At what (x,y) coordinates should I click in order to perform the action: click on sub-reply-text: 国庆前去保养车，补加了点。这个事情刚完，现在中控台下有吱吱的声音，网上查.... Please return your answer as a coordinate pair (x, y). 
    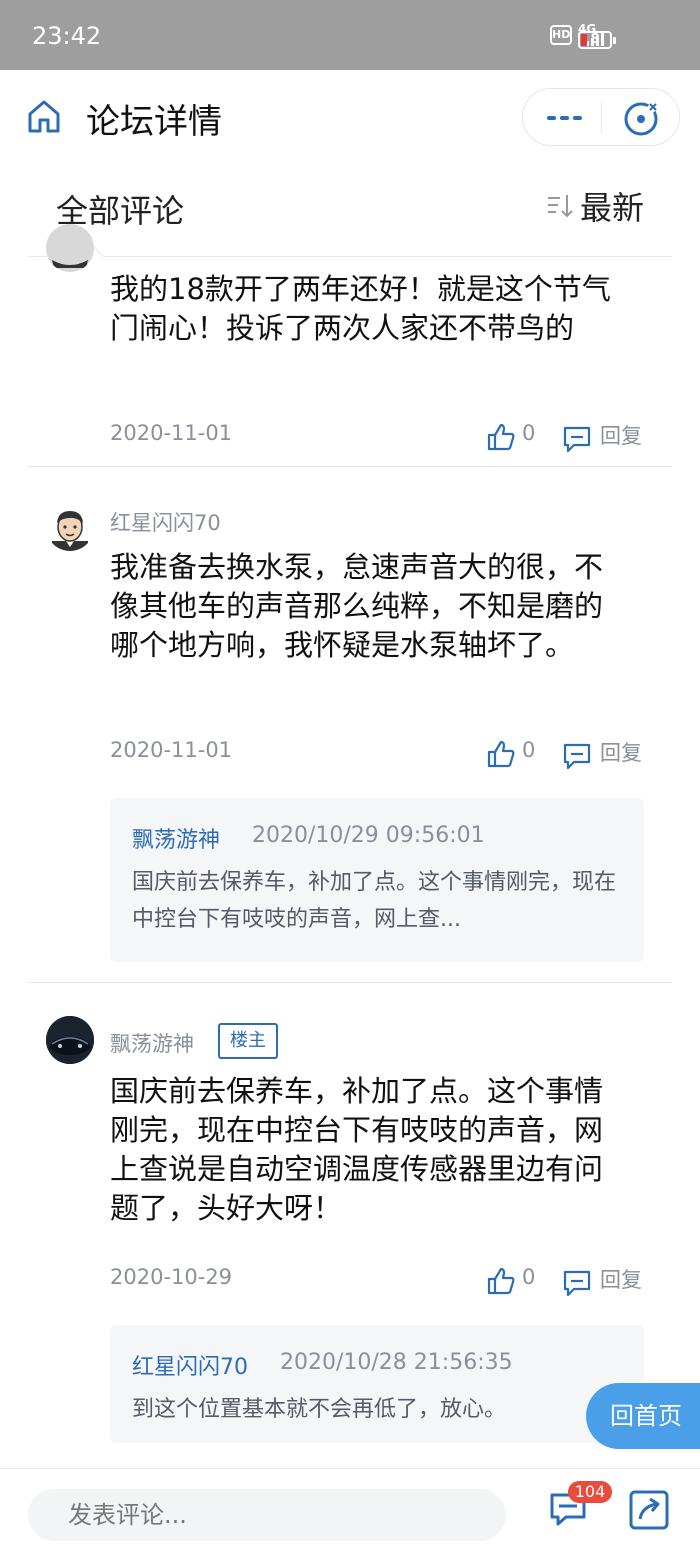
    Looking at the image, I should click on (374, 901).